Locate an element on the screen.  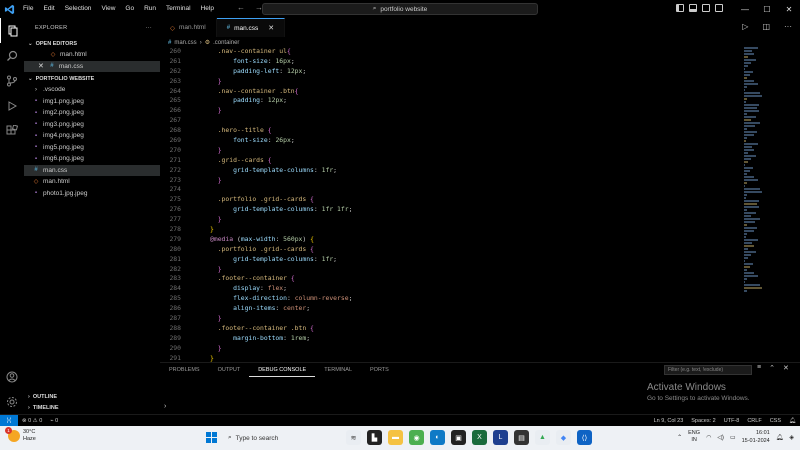
menu-help: Help is located at coordinates (207, 9).